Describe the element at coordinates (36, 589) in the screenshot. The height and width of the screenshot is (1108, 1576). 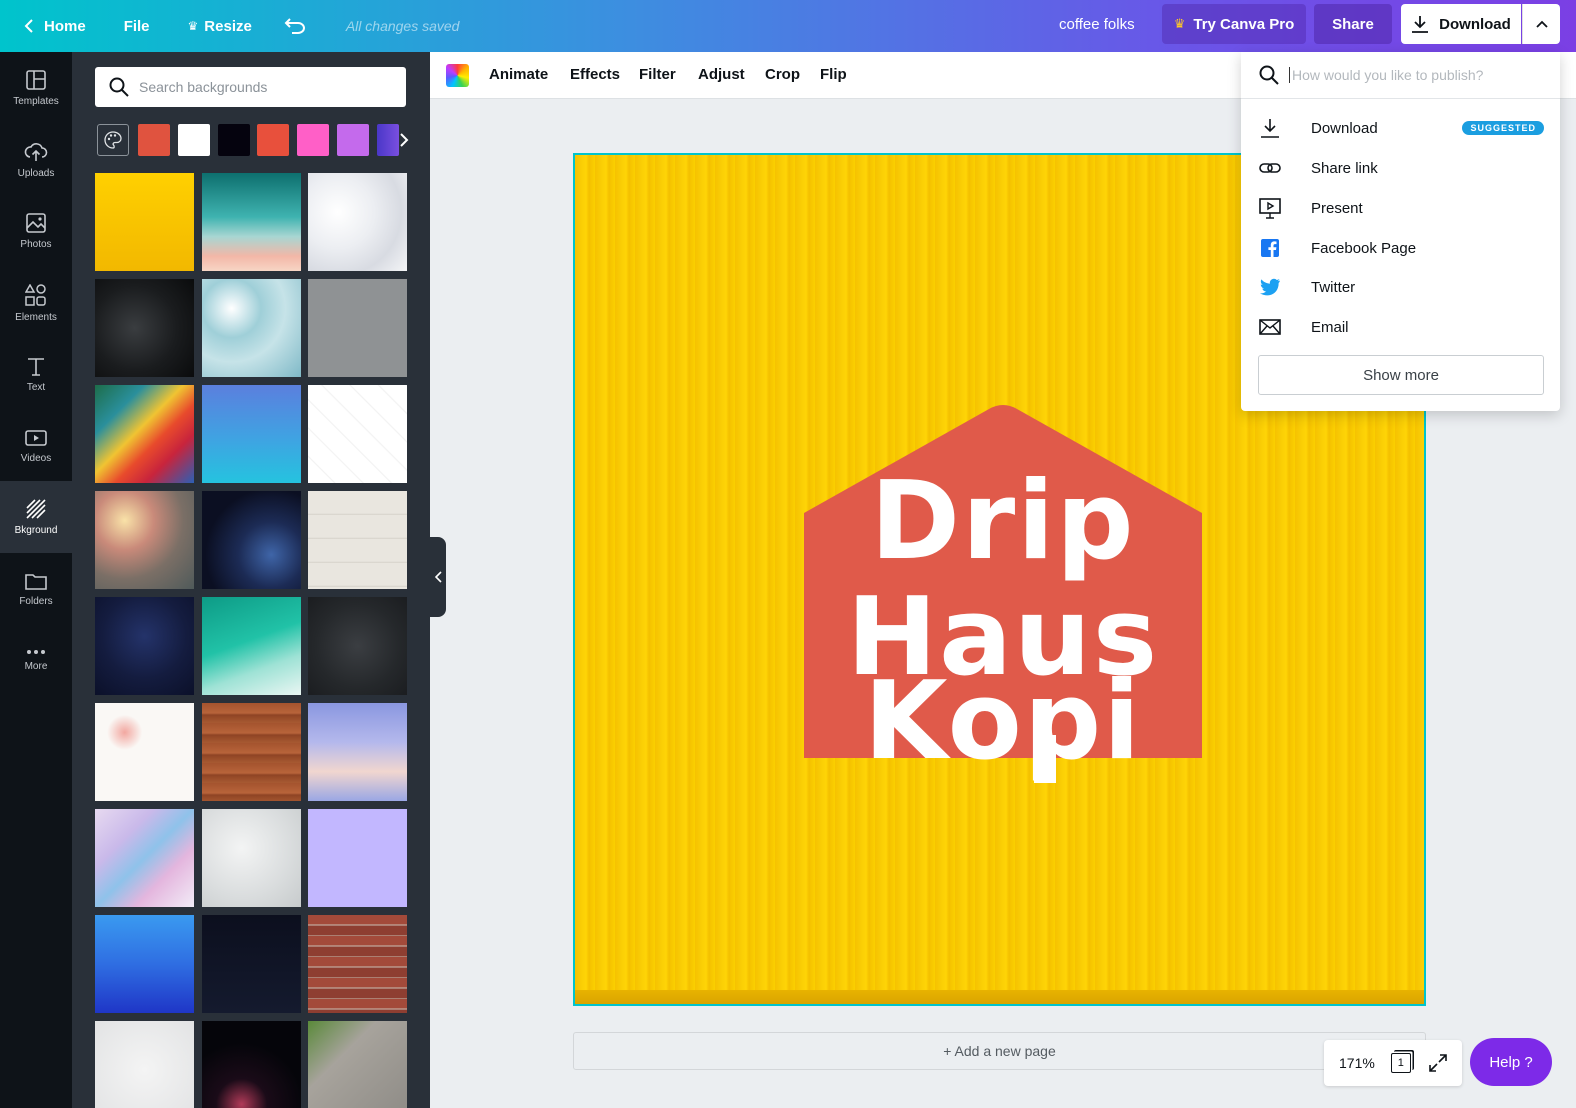
I see `rail-item-folders: Folders` at that location.